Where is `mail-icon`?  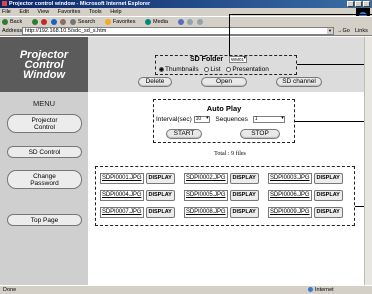
mail-icon is located at coordinates (190, 21).